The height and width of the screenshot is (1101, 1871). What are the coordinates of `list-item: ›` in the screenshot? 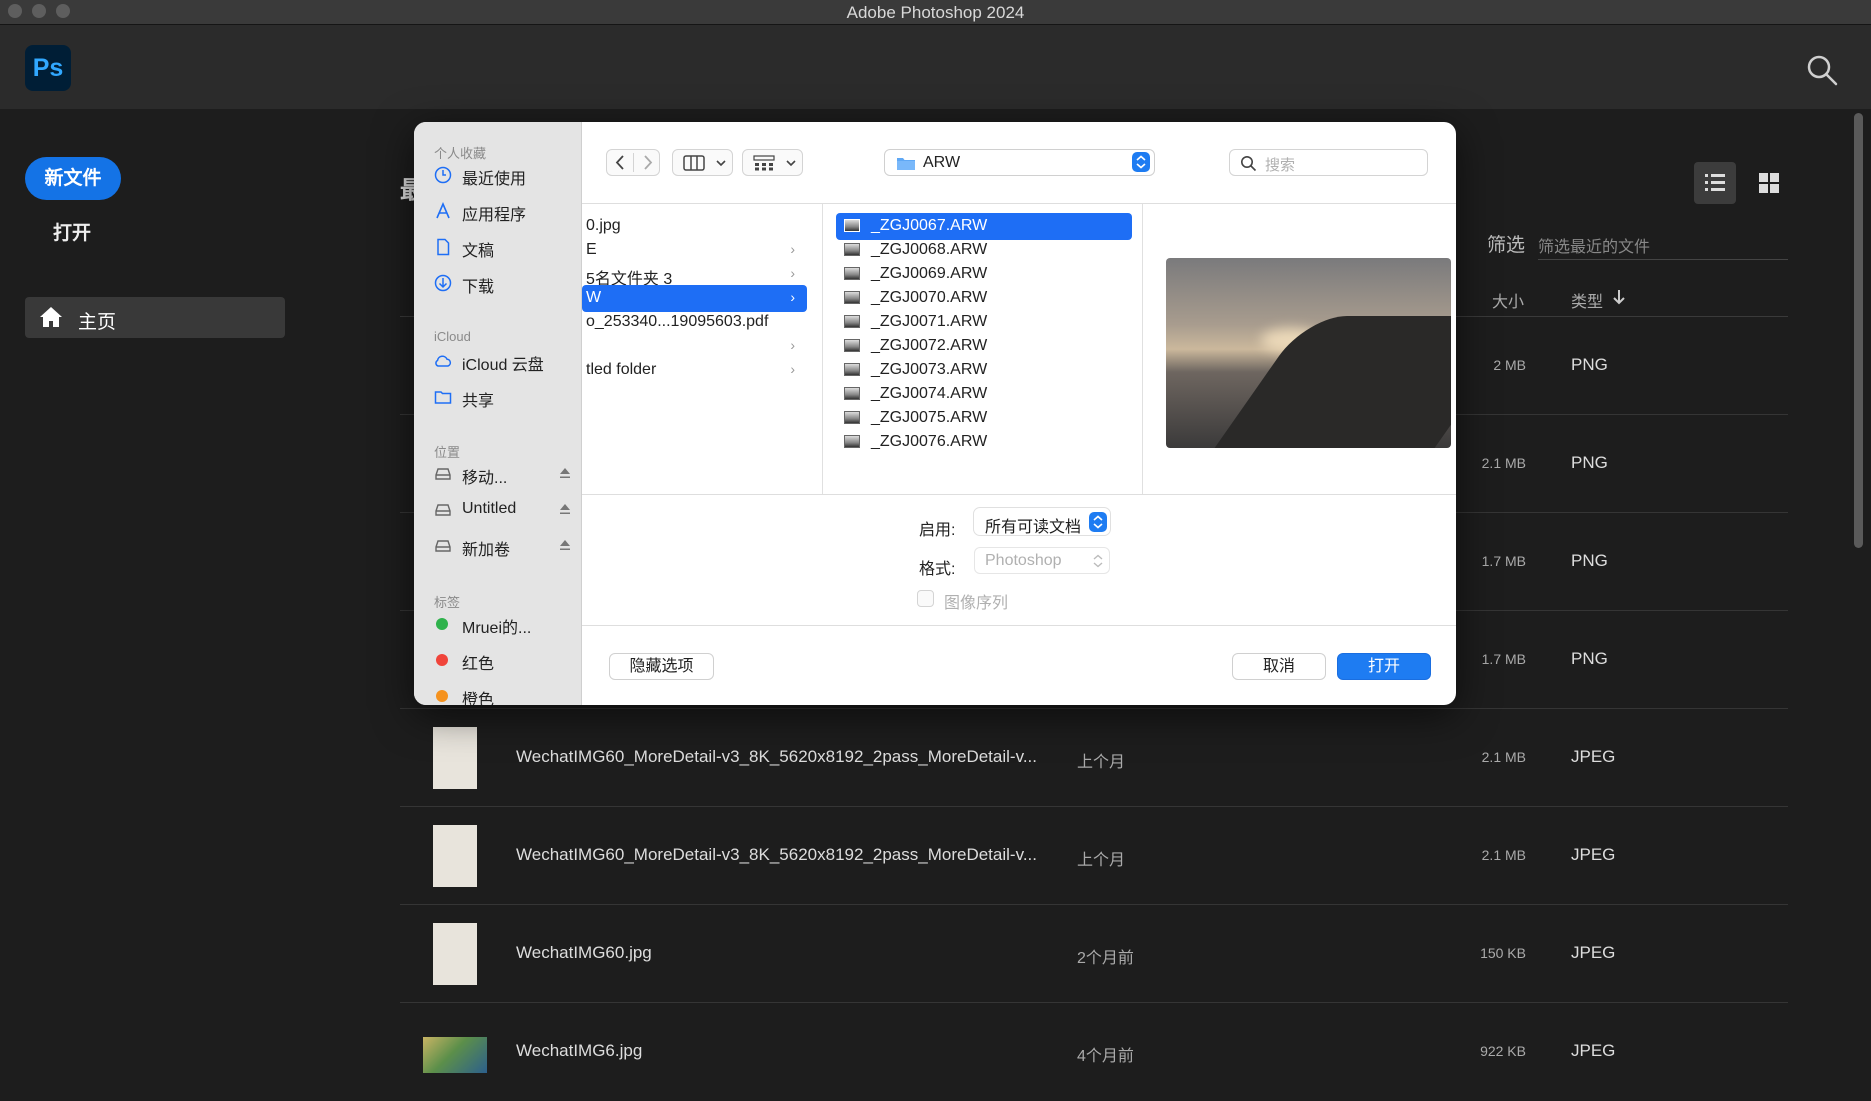 It's located at (694, 346).